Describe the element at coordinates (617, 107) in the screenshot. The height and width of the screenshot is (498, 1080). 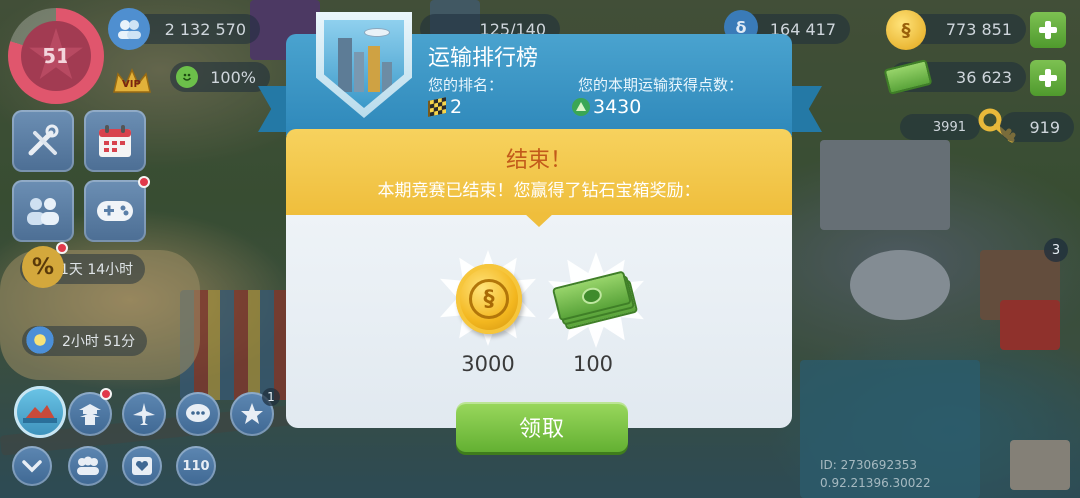
I see `points-value: 3430` at that location.